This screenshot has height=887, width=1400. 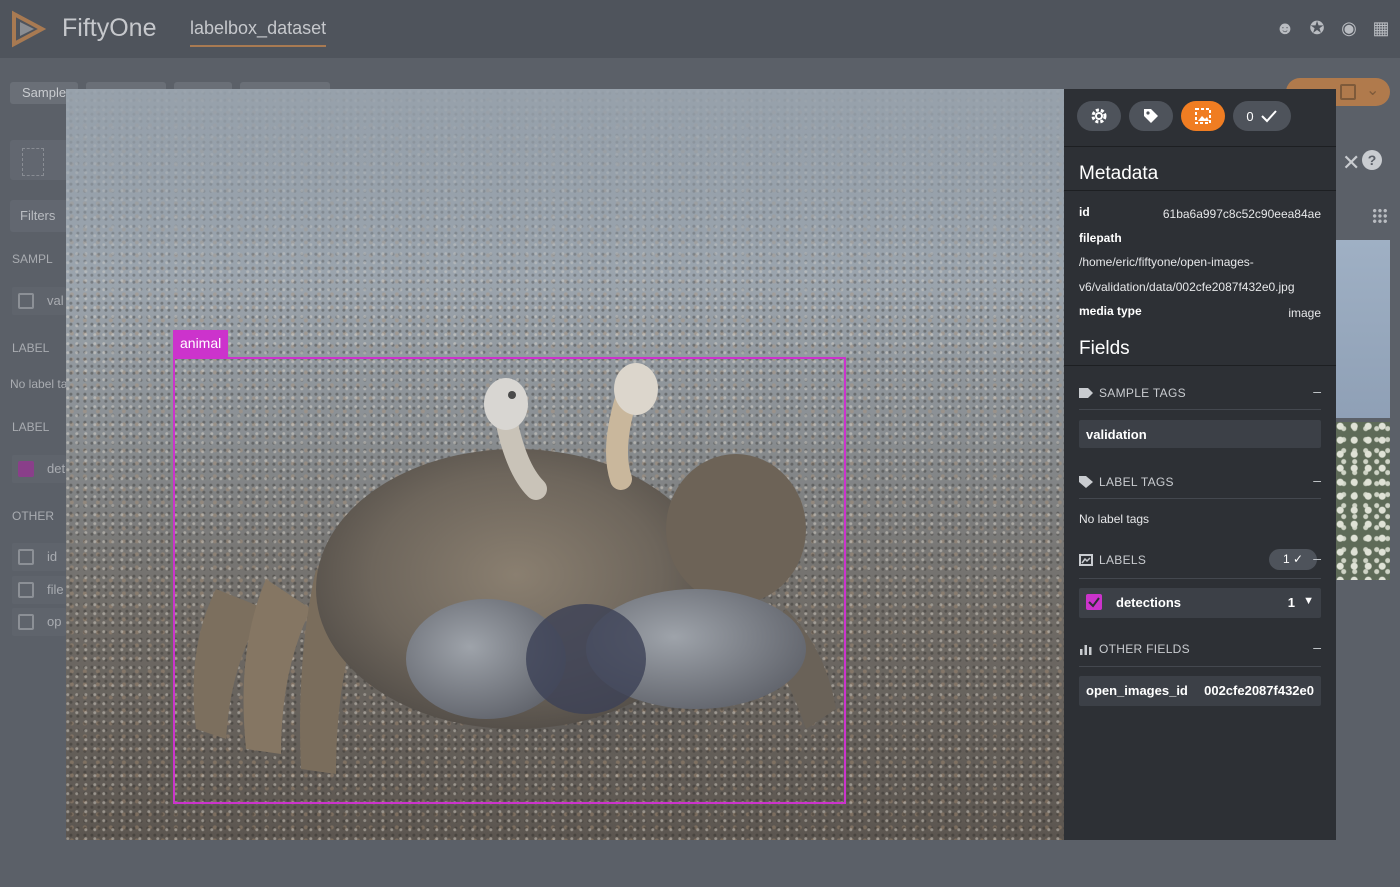 I want to click on bg-row: file, so click(x=39, y=590).